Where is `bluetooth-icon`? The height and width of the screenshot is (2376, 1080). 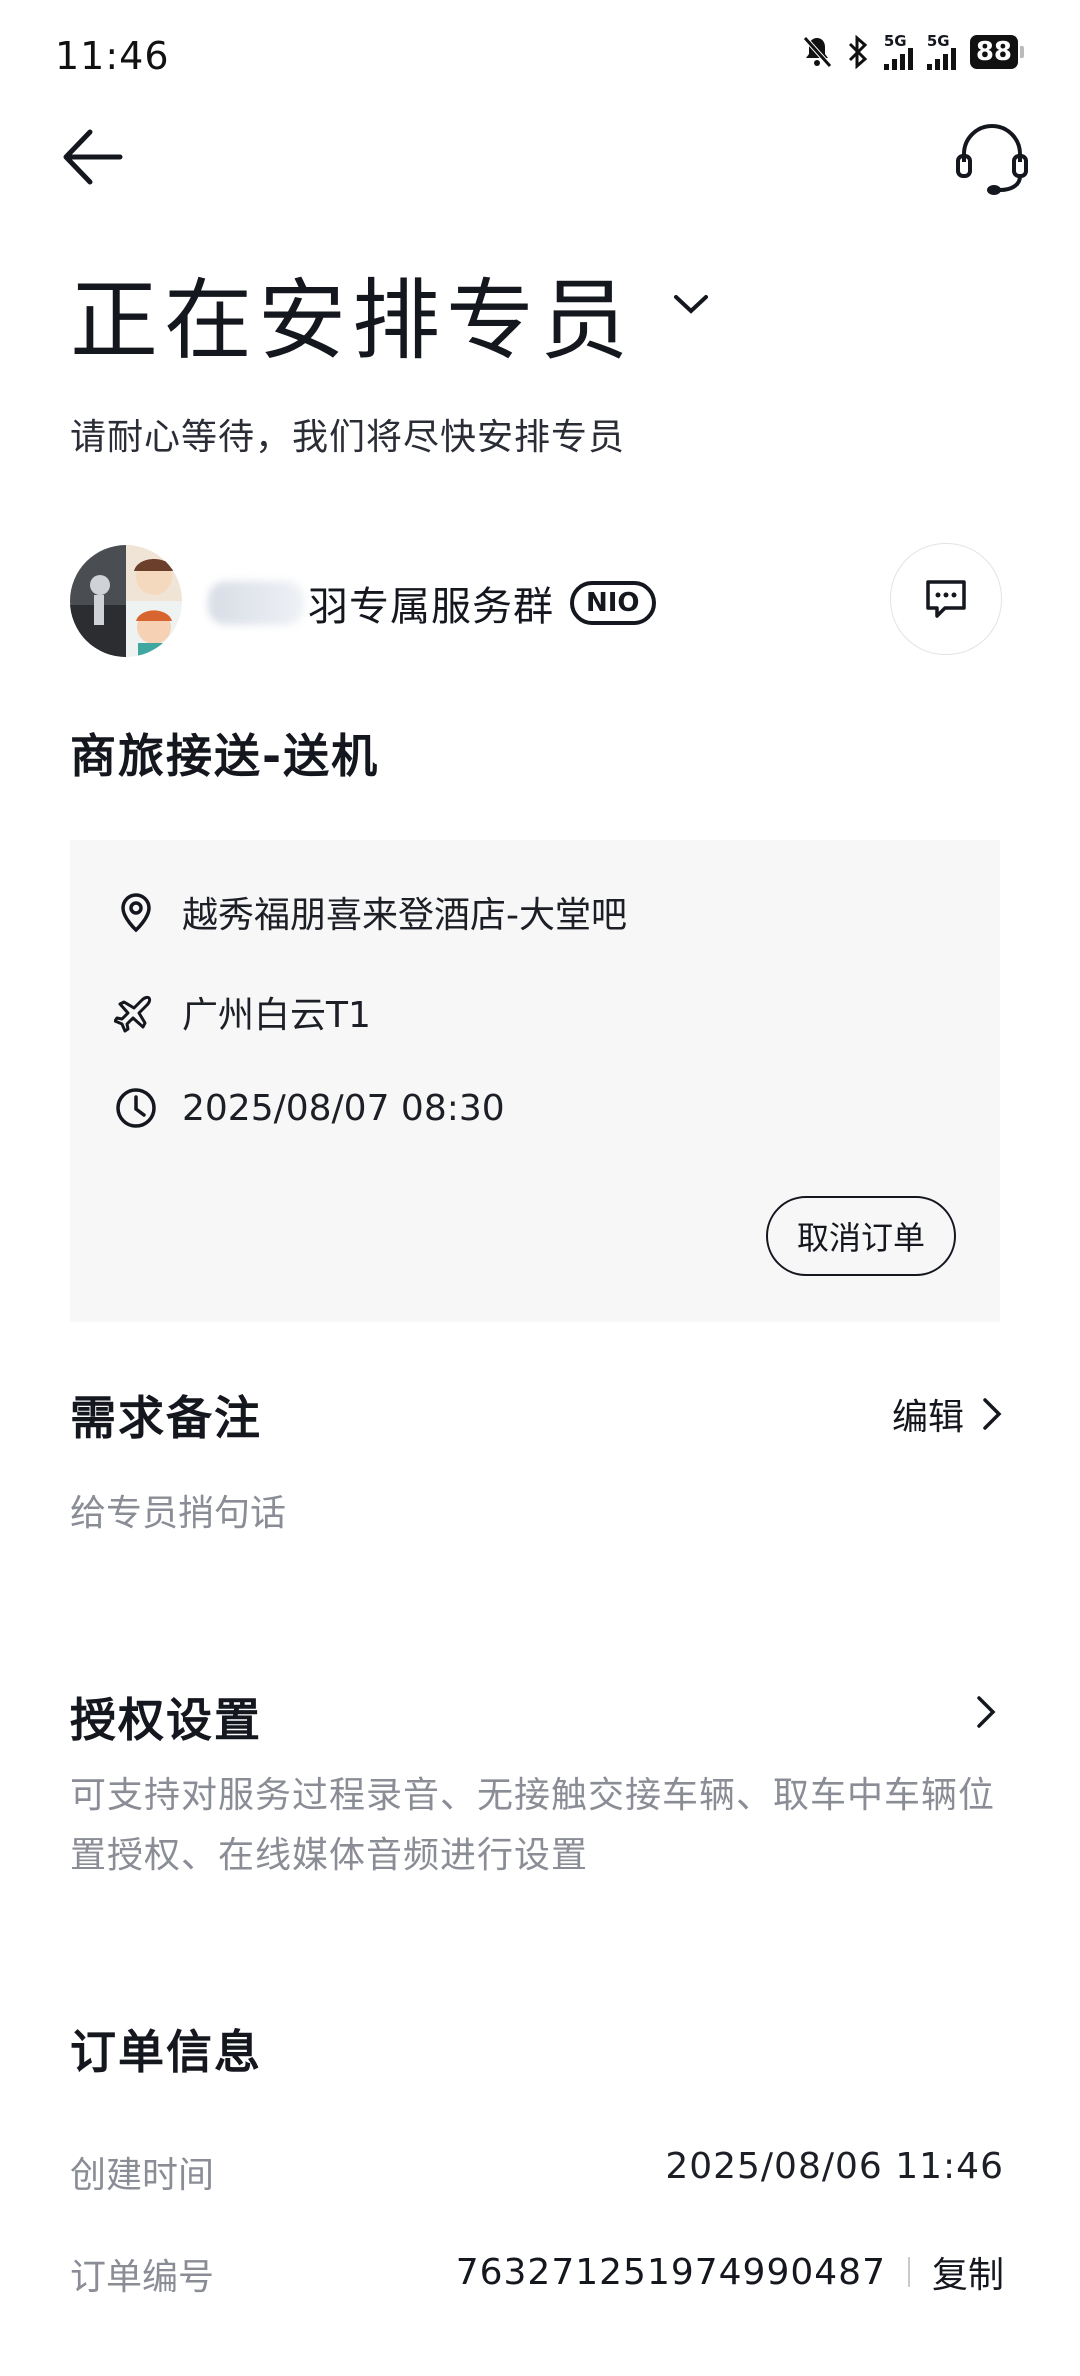 bluetooth-icon is located at coordinates (858, 52).